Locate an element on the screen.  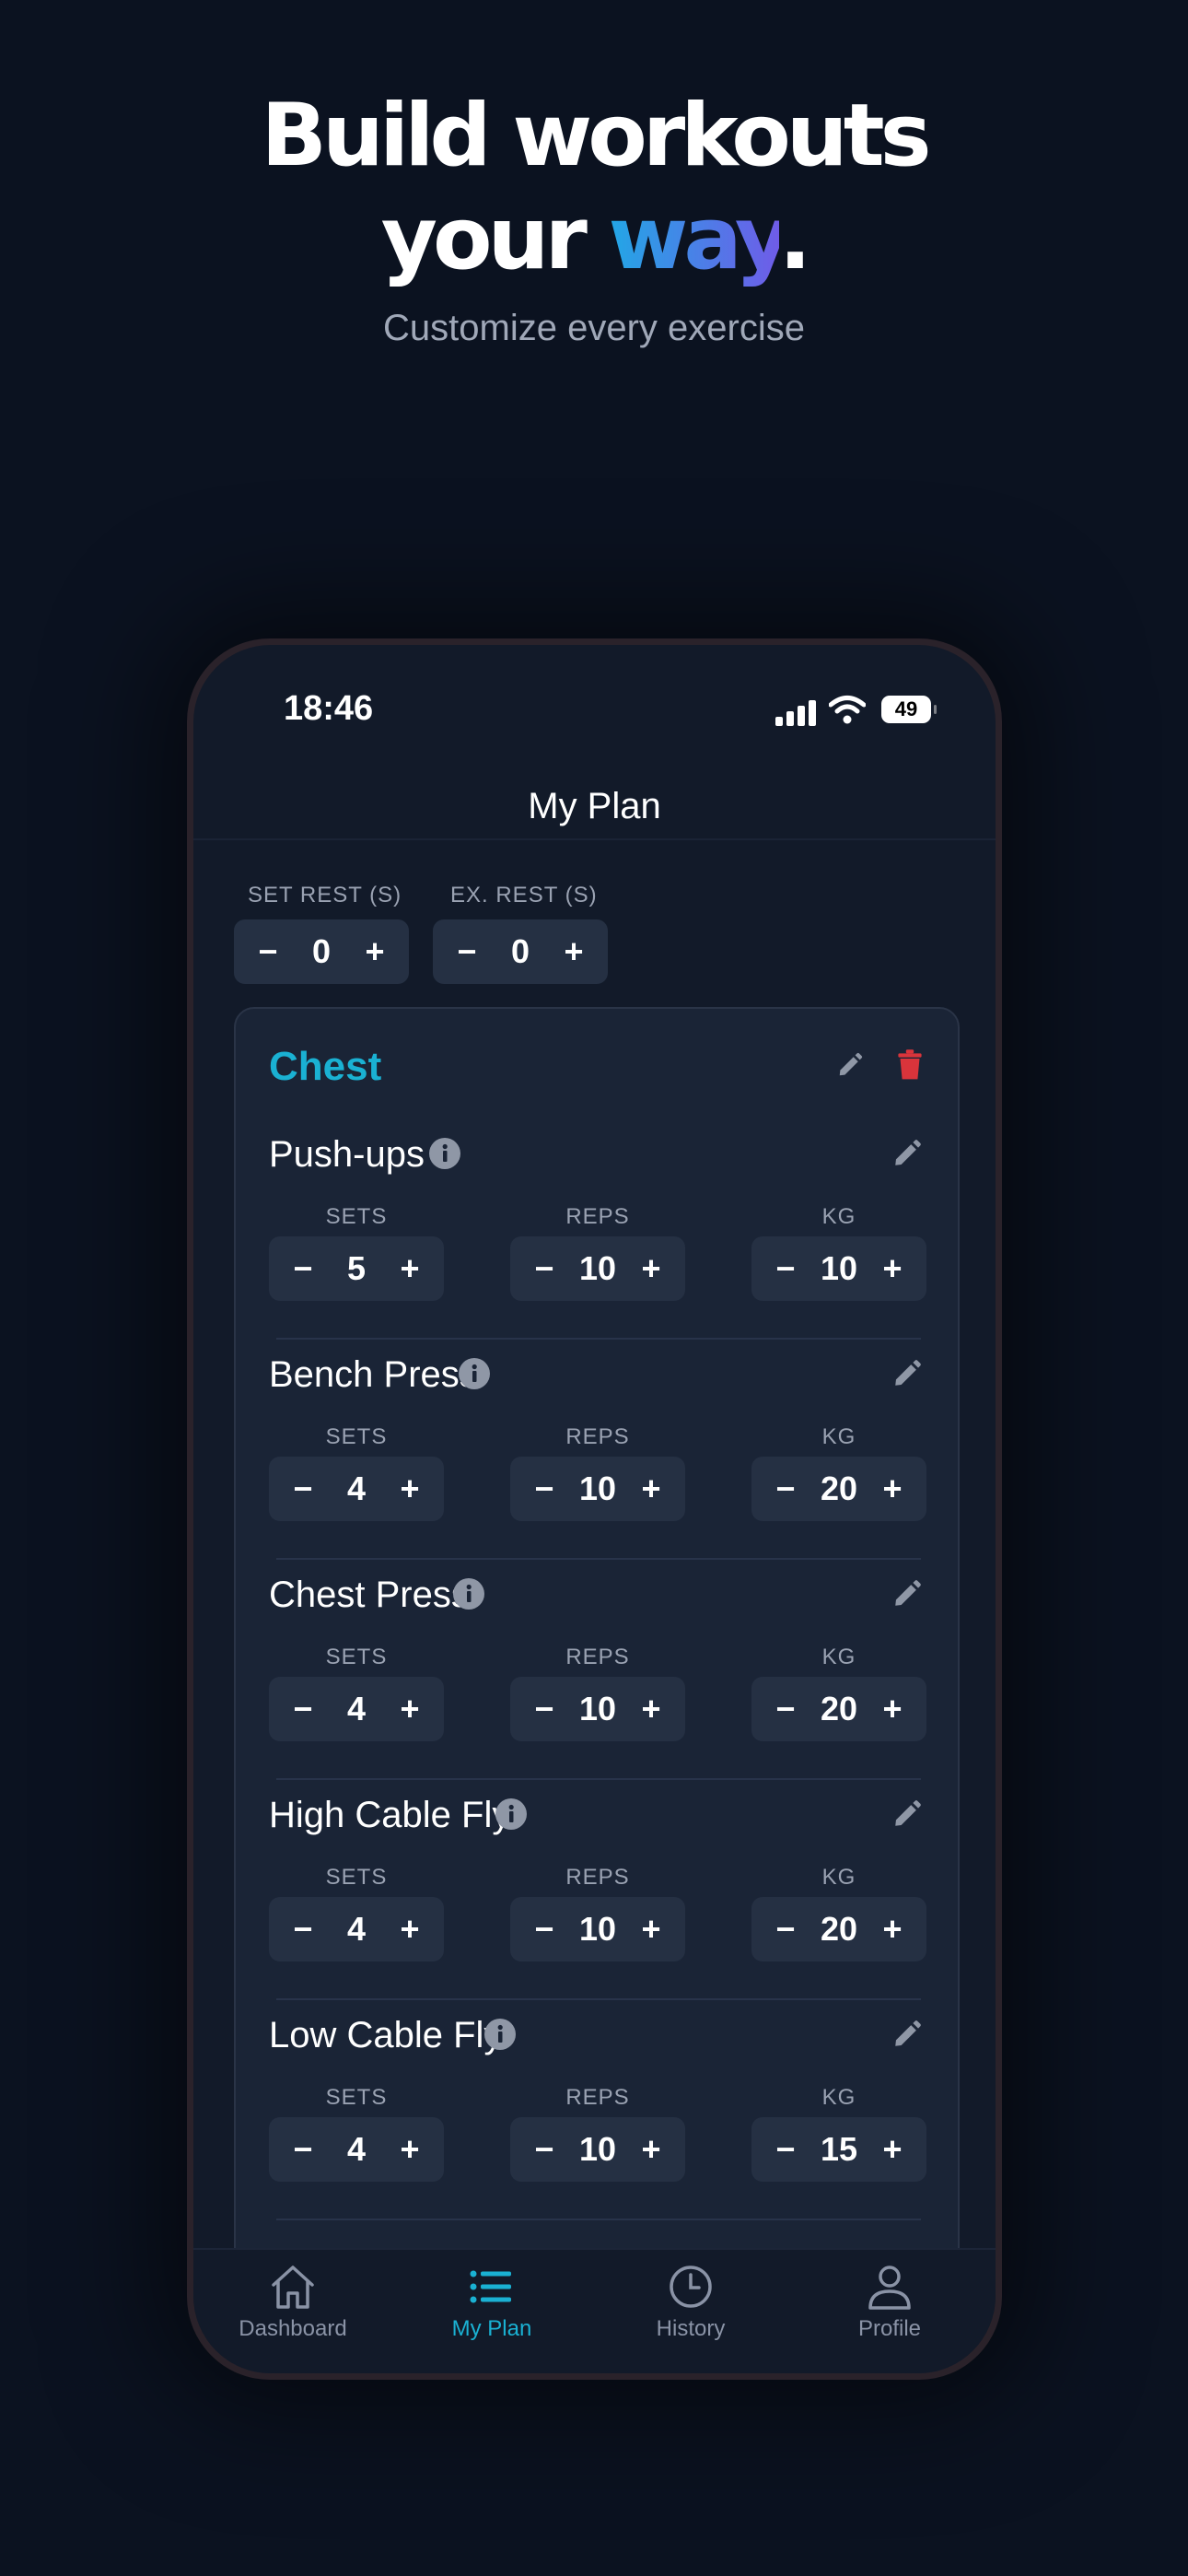
status-time: 18:46 is located at coordinates (329, 708).